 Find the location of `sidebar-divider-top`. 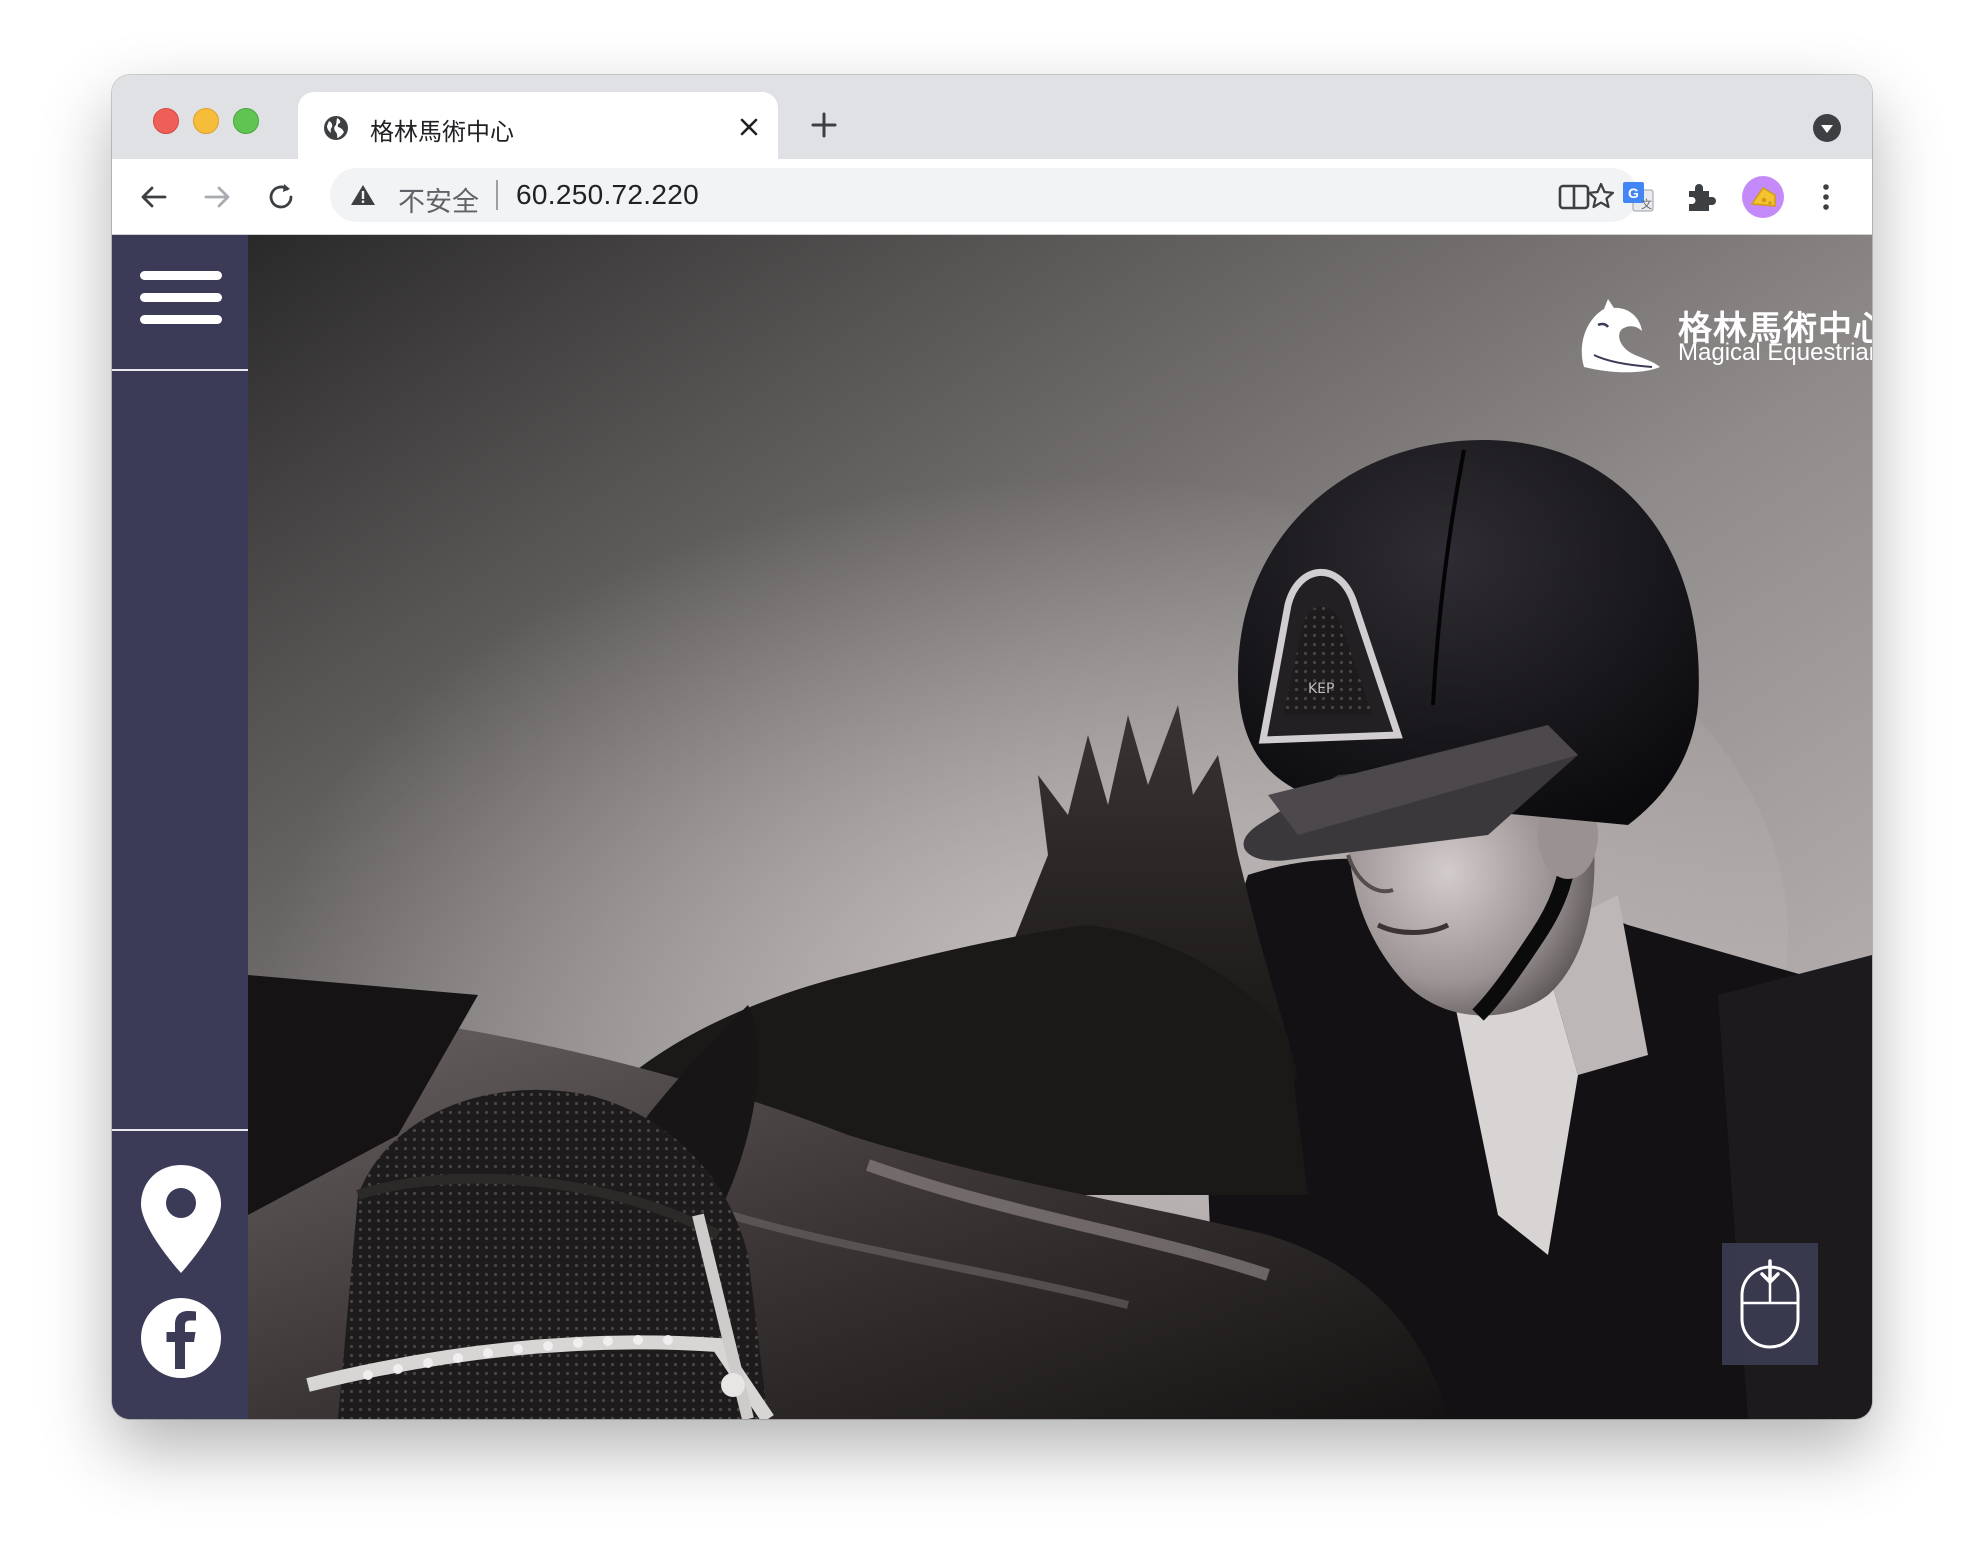

sidebar-divider-top is located at coordinates (180, 370).